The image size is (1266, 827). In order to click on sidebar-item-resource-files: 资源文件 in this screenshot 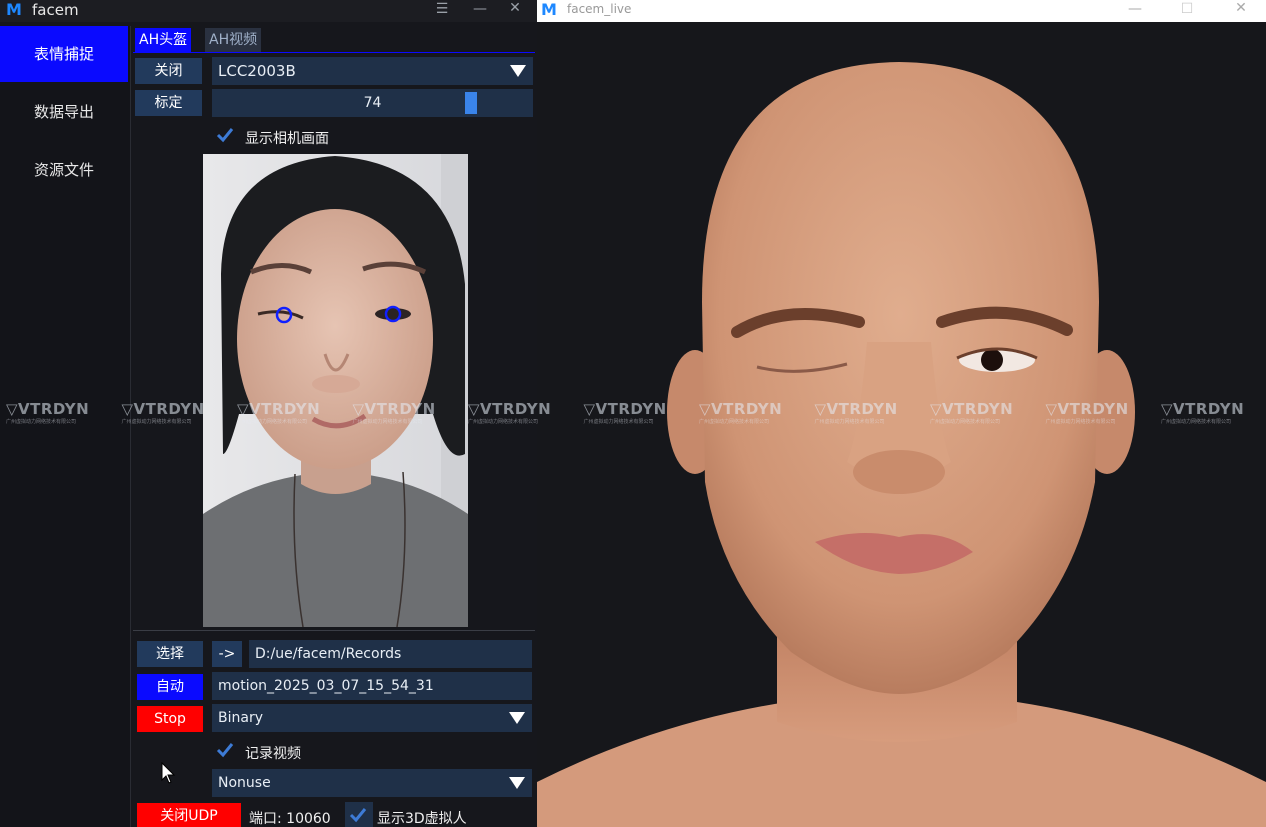, I will do `click(64, 170)`.